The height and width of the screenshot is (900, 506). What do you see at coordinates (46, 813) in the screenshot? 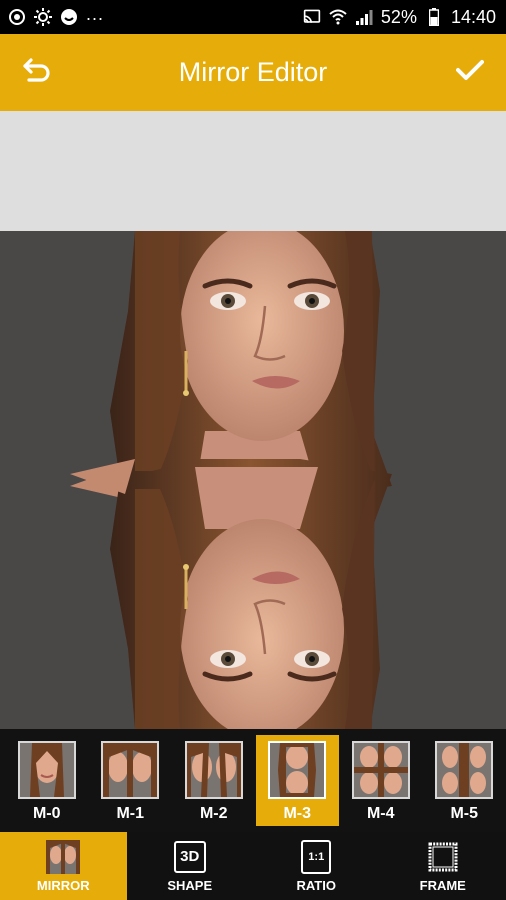
I see `preset-label: M-0` at bounding box center [46, 813].